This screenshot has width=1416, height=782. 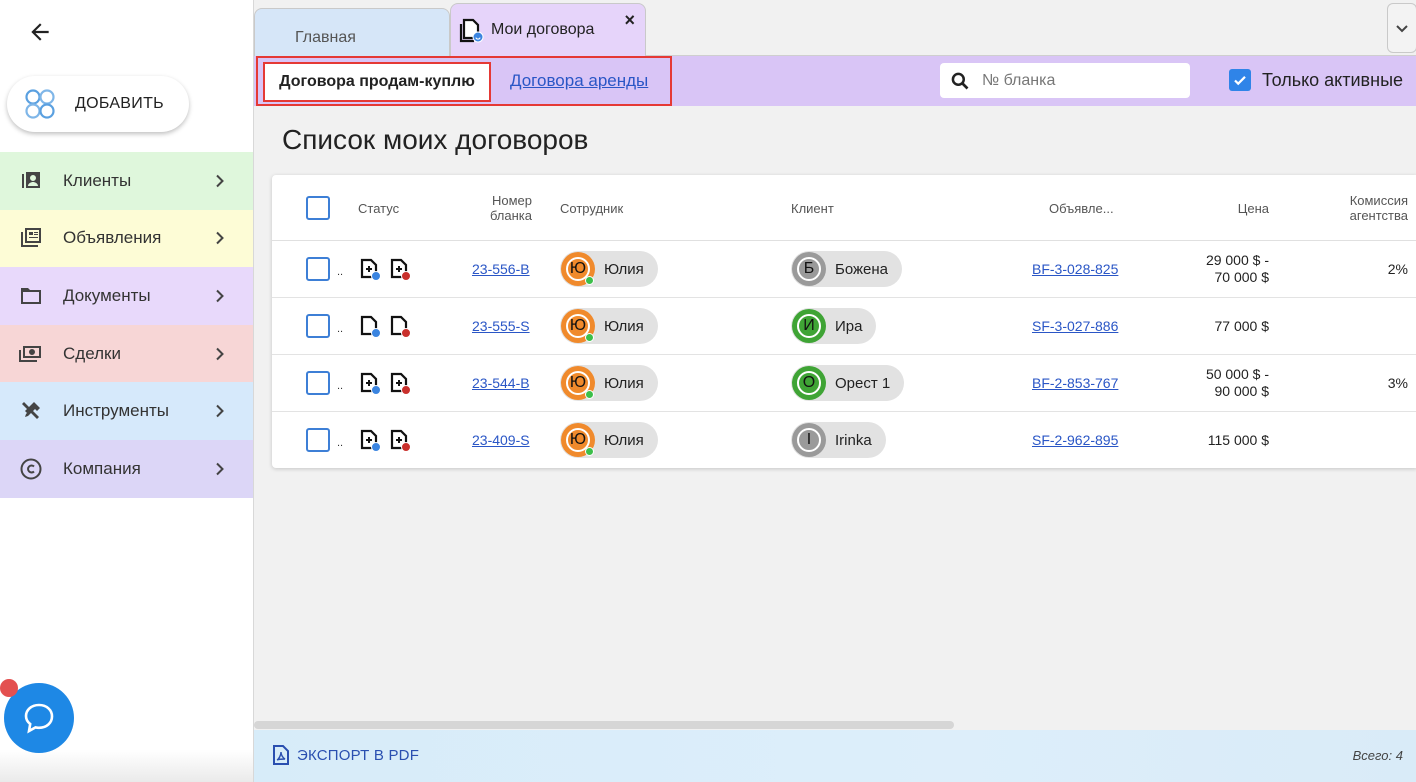 I want to click on client-chip: Б Божена, so click(x=847, y=269).